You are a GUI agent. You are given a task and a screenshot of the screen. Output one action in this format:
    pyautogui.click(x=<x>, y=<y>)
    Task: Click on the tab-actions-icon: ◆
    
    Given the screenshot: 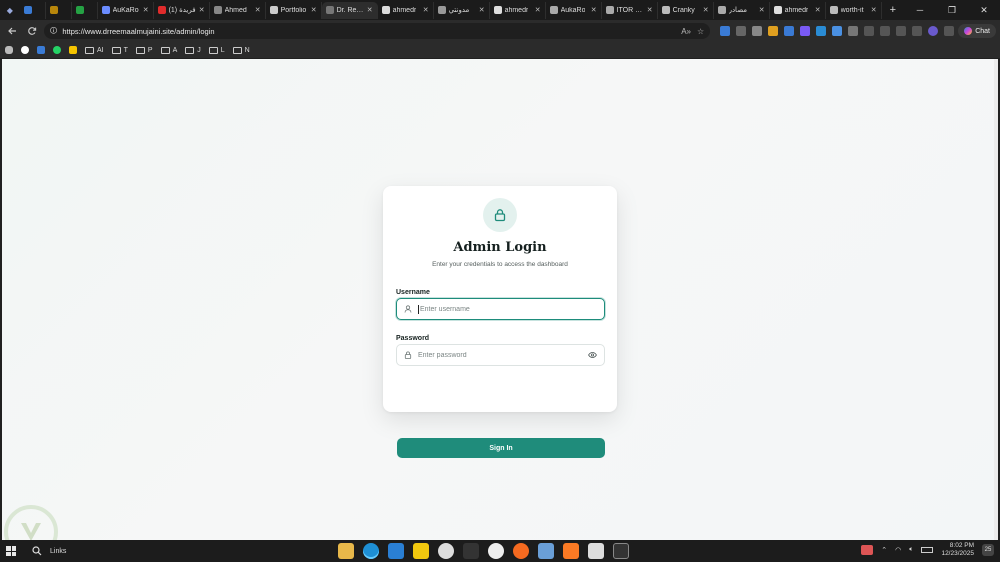 What is the action you would take?
    pyautogui.click(x=10, y=10)
    